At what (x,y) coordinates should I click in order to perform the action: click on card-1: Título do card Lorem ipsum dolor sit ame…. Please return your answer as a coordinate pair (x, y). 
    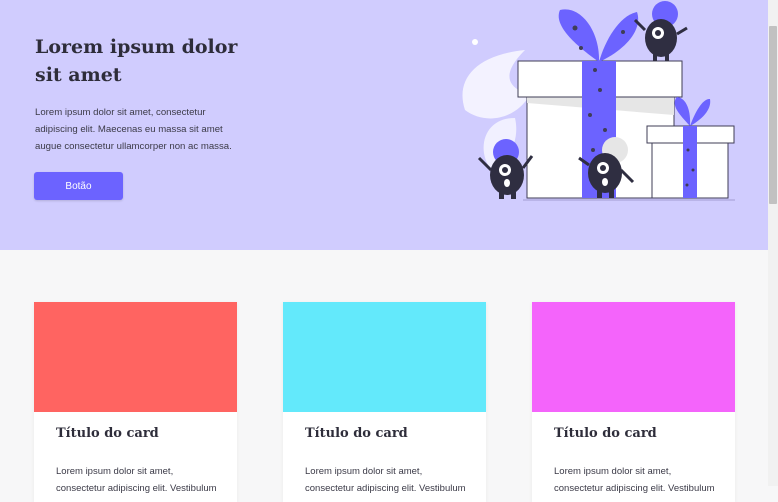
    Looking at the image, I should click on (135, 402).